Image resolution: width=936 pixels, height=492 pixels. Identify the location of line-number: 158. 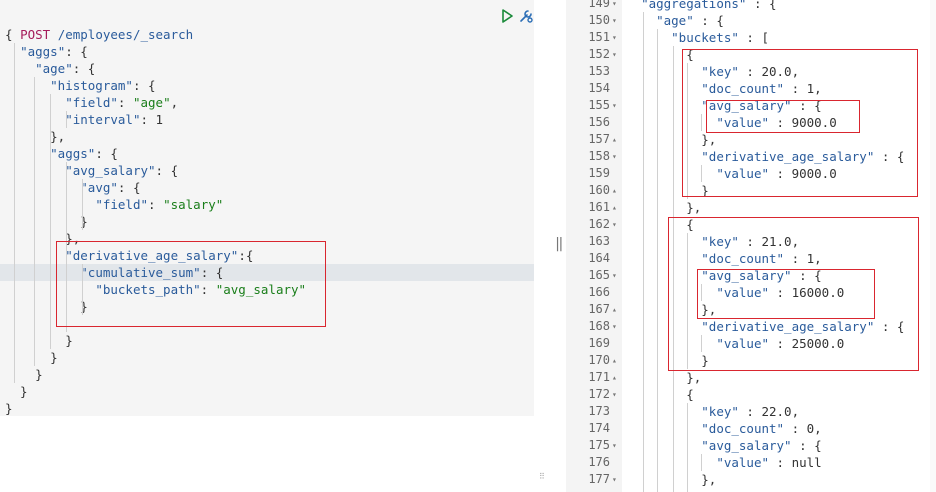
(599, 156).